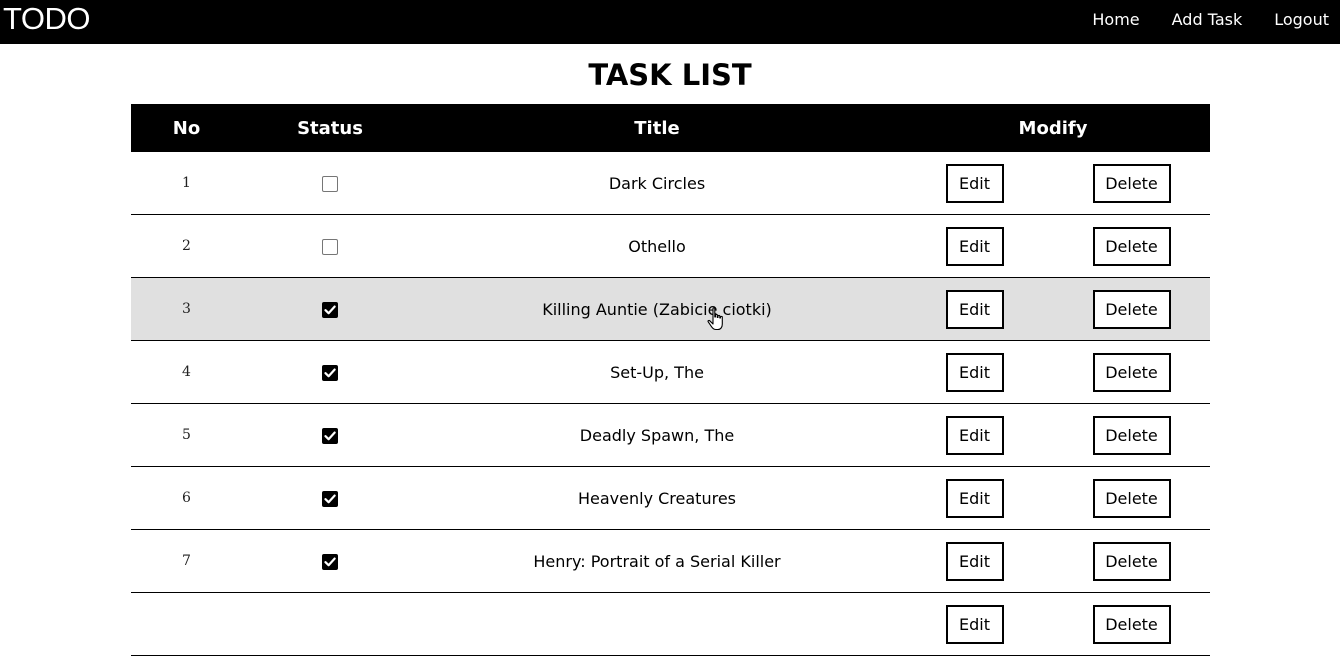  I want to click on table-header-row: No Status Title Modify, so click(670, 128).